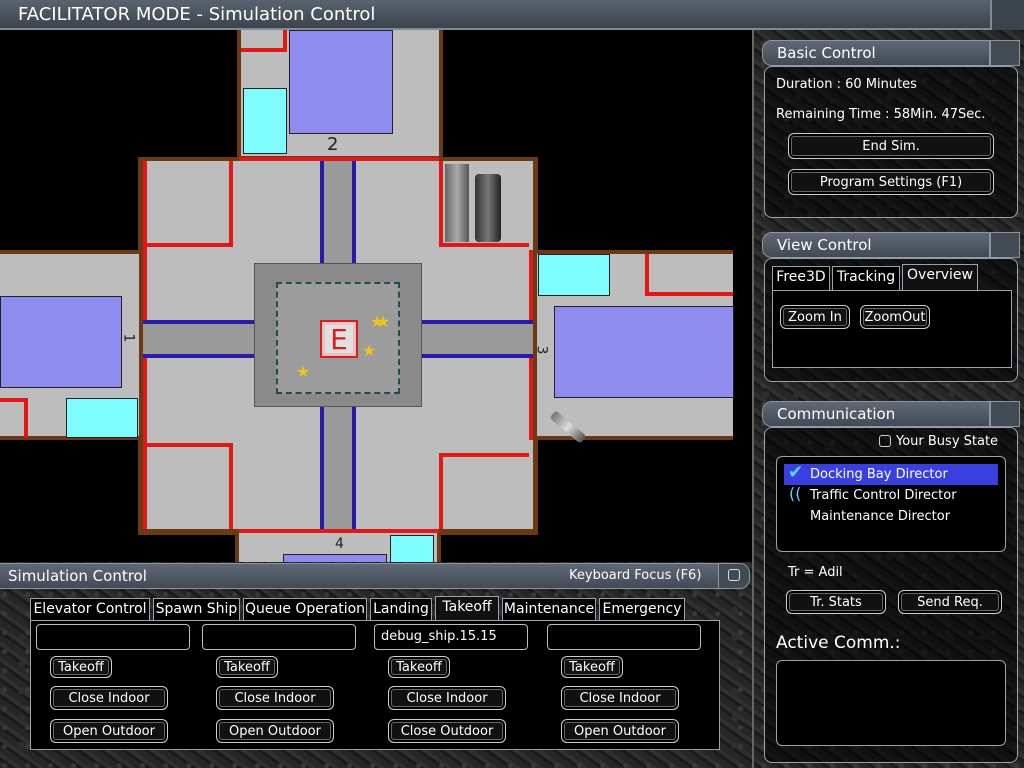 This screenshot has width=1024, height=768. I want to click on communication-header: Communication, so click(876, 414).